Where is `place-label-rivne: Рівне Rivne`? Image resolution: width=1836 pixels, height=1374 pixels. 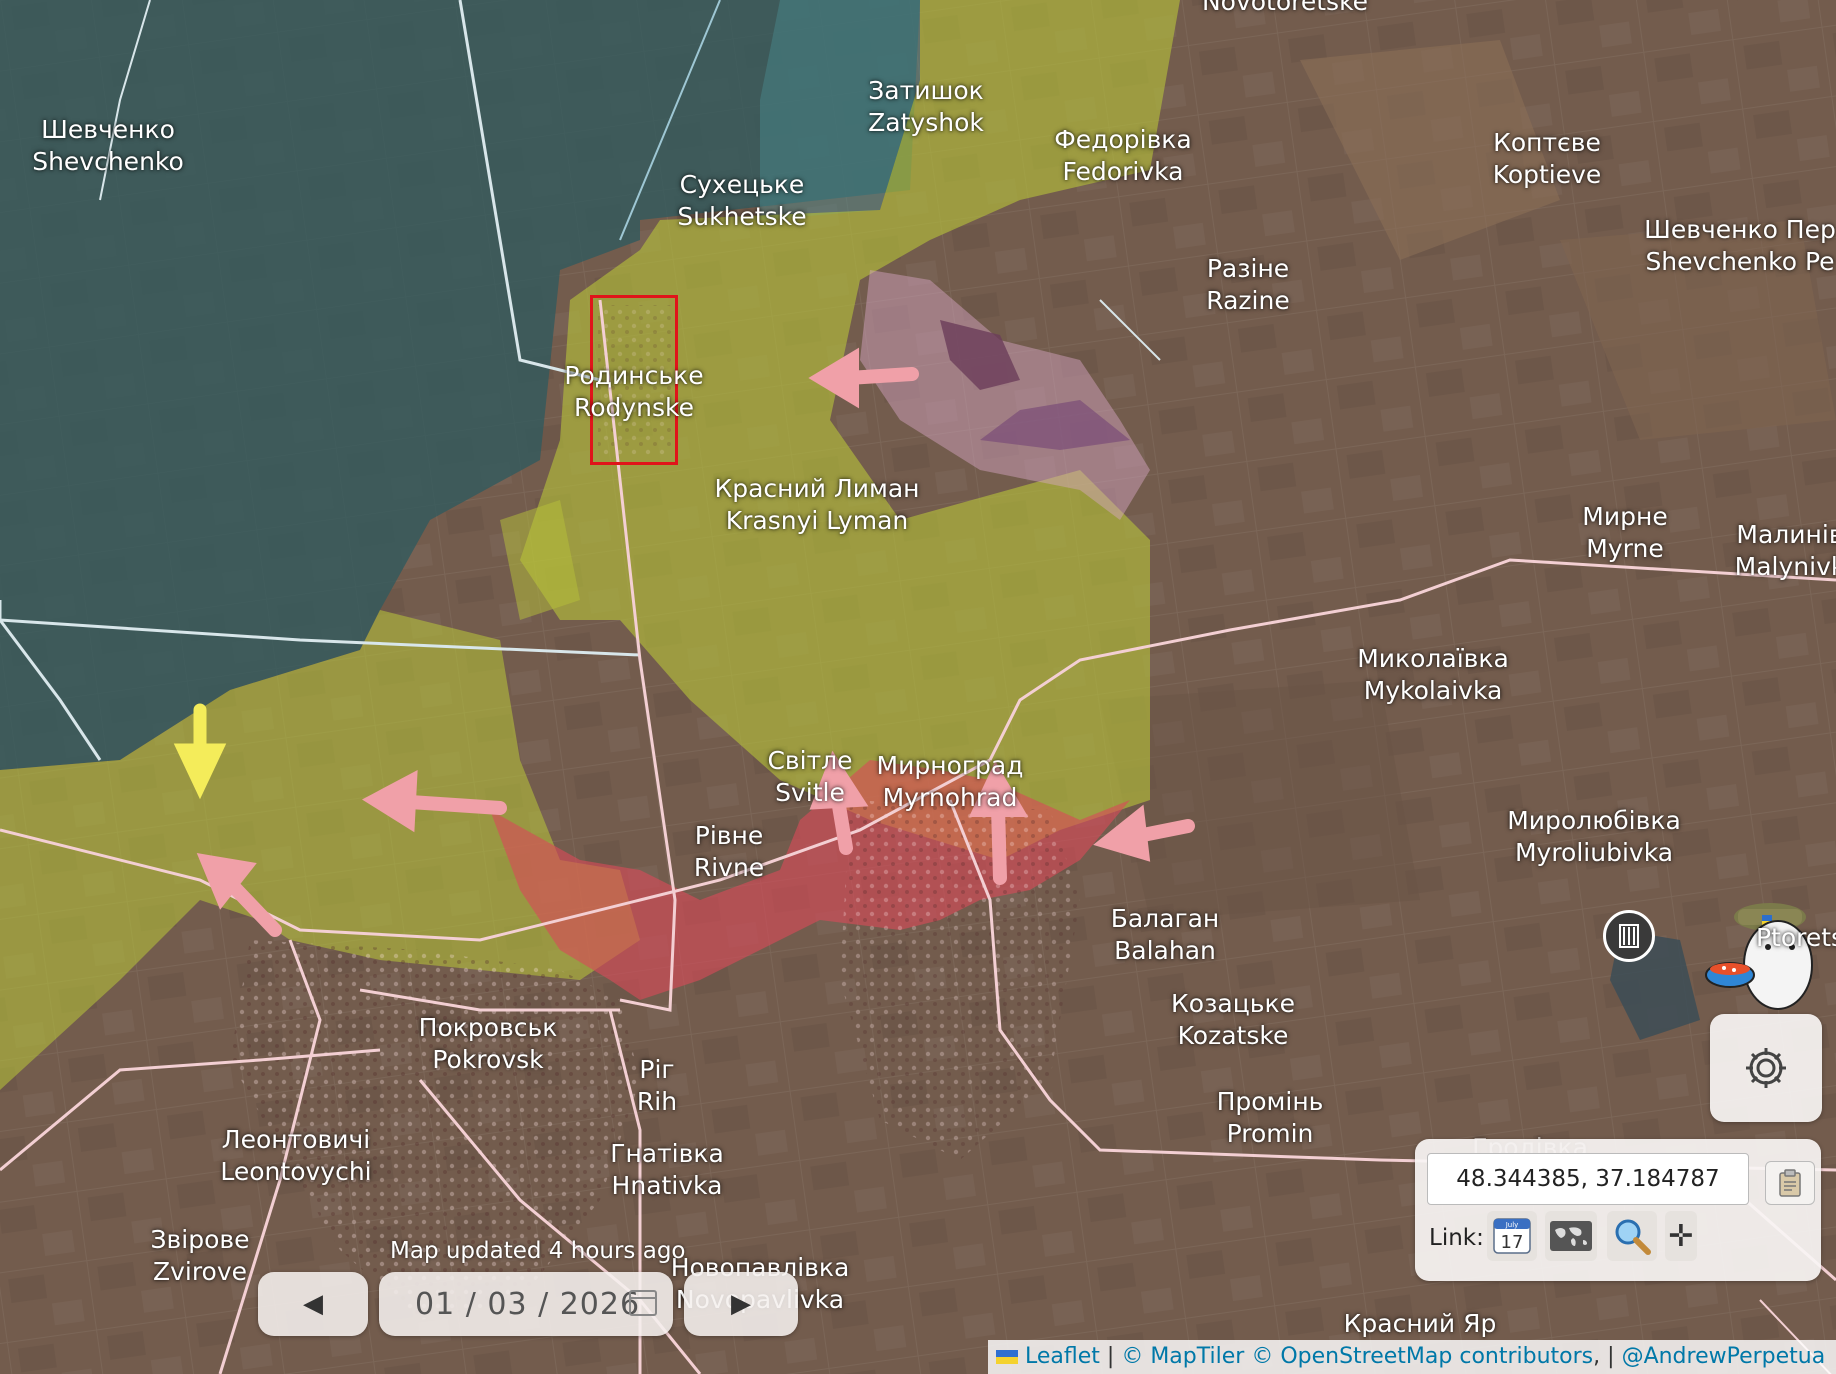
place-label-rivne: Рівне Rivne is located at coordinates (729, 852).